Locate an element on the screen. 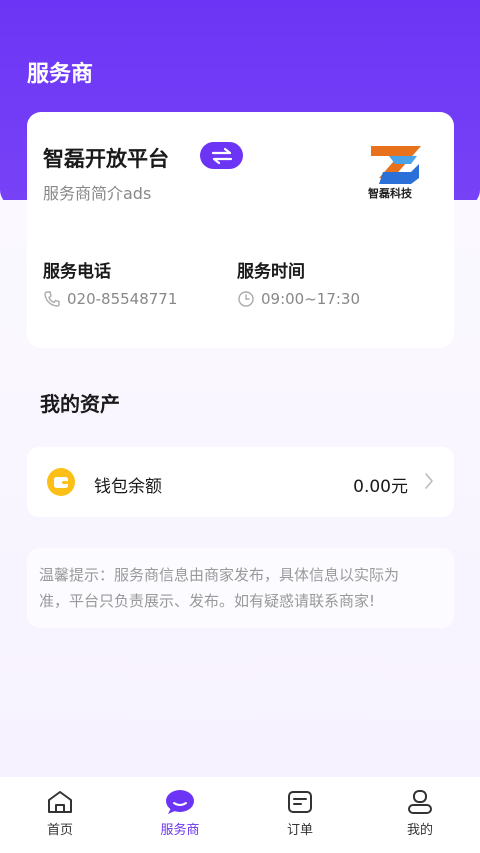  wallet-label: 钱包余额 is located at coordinates (128, 487).